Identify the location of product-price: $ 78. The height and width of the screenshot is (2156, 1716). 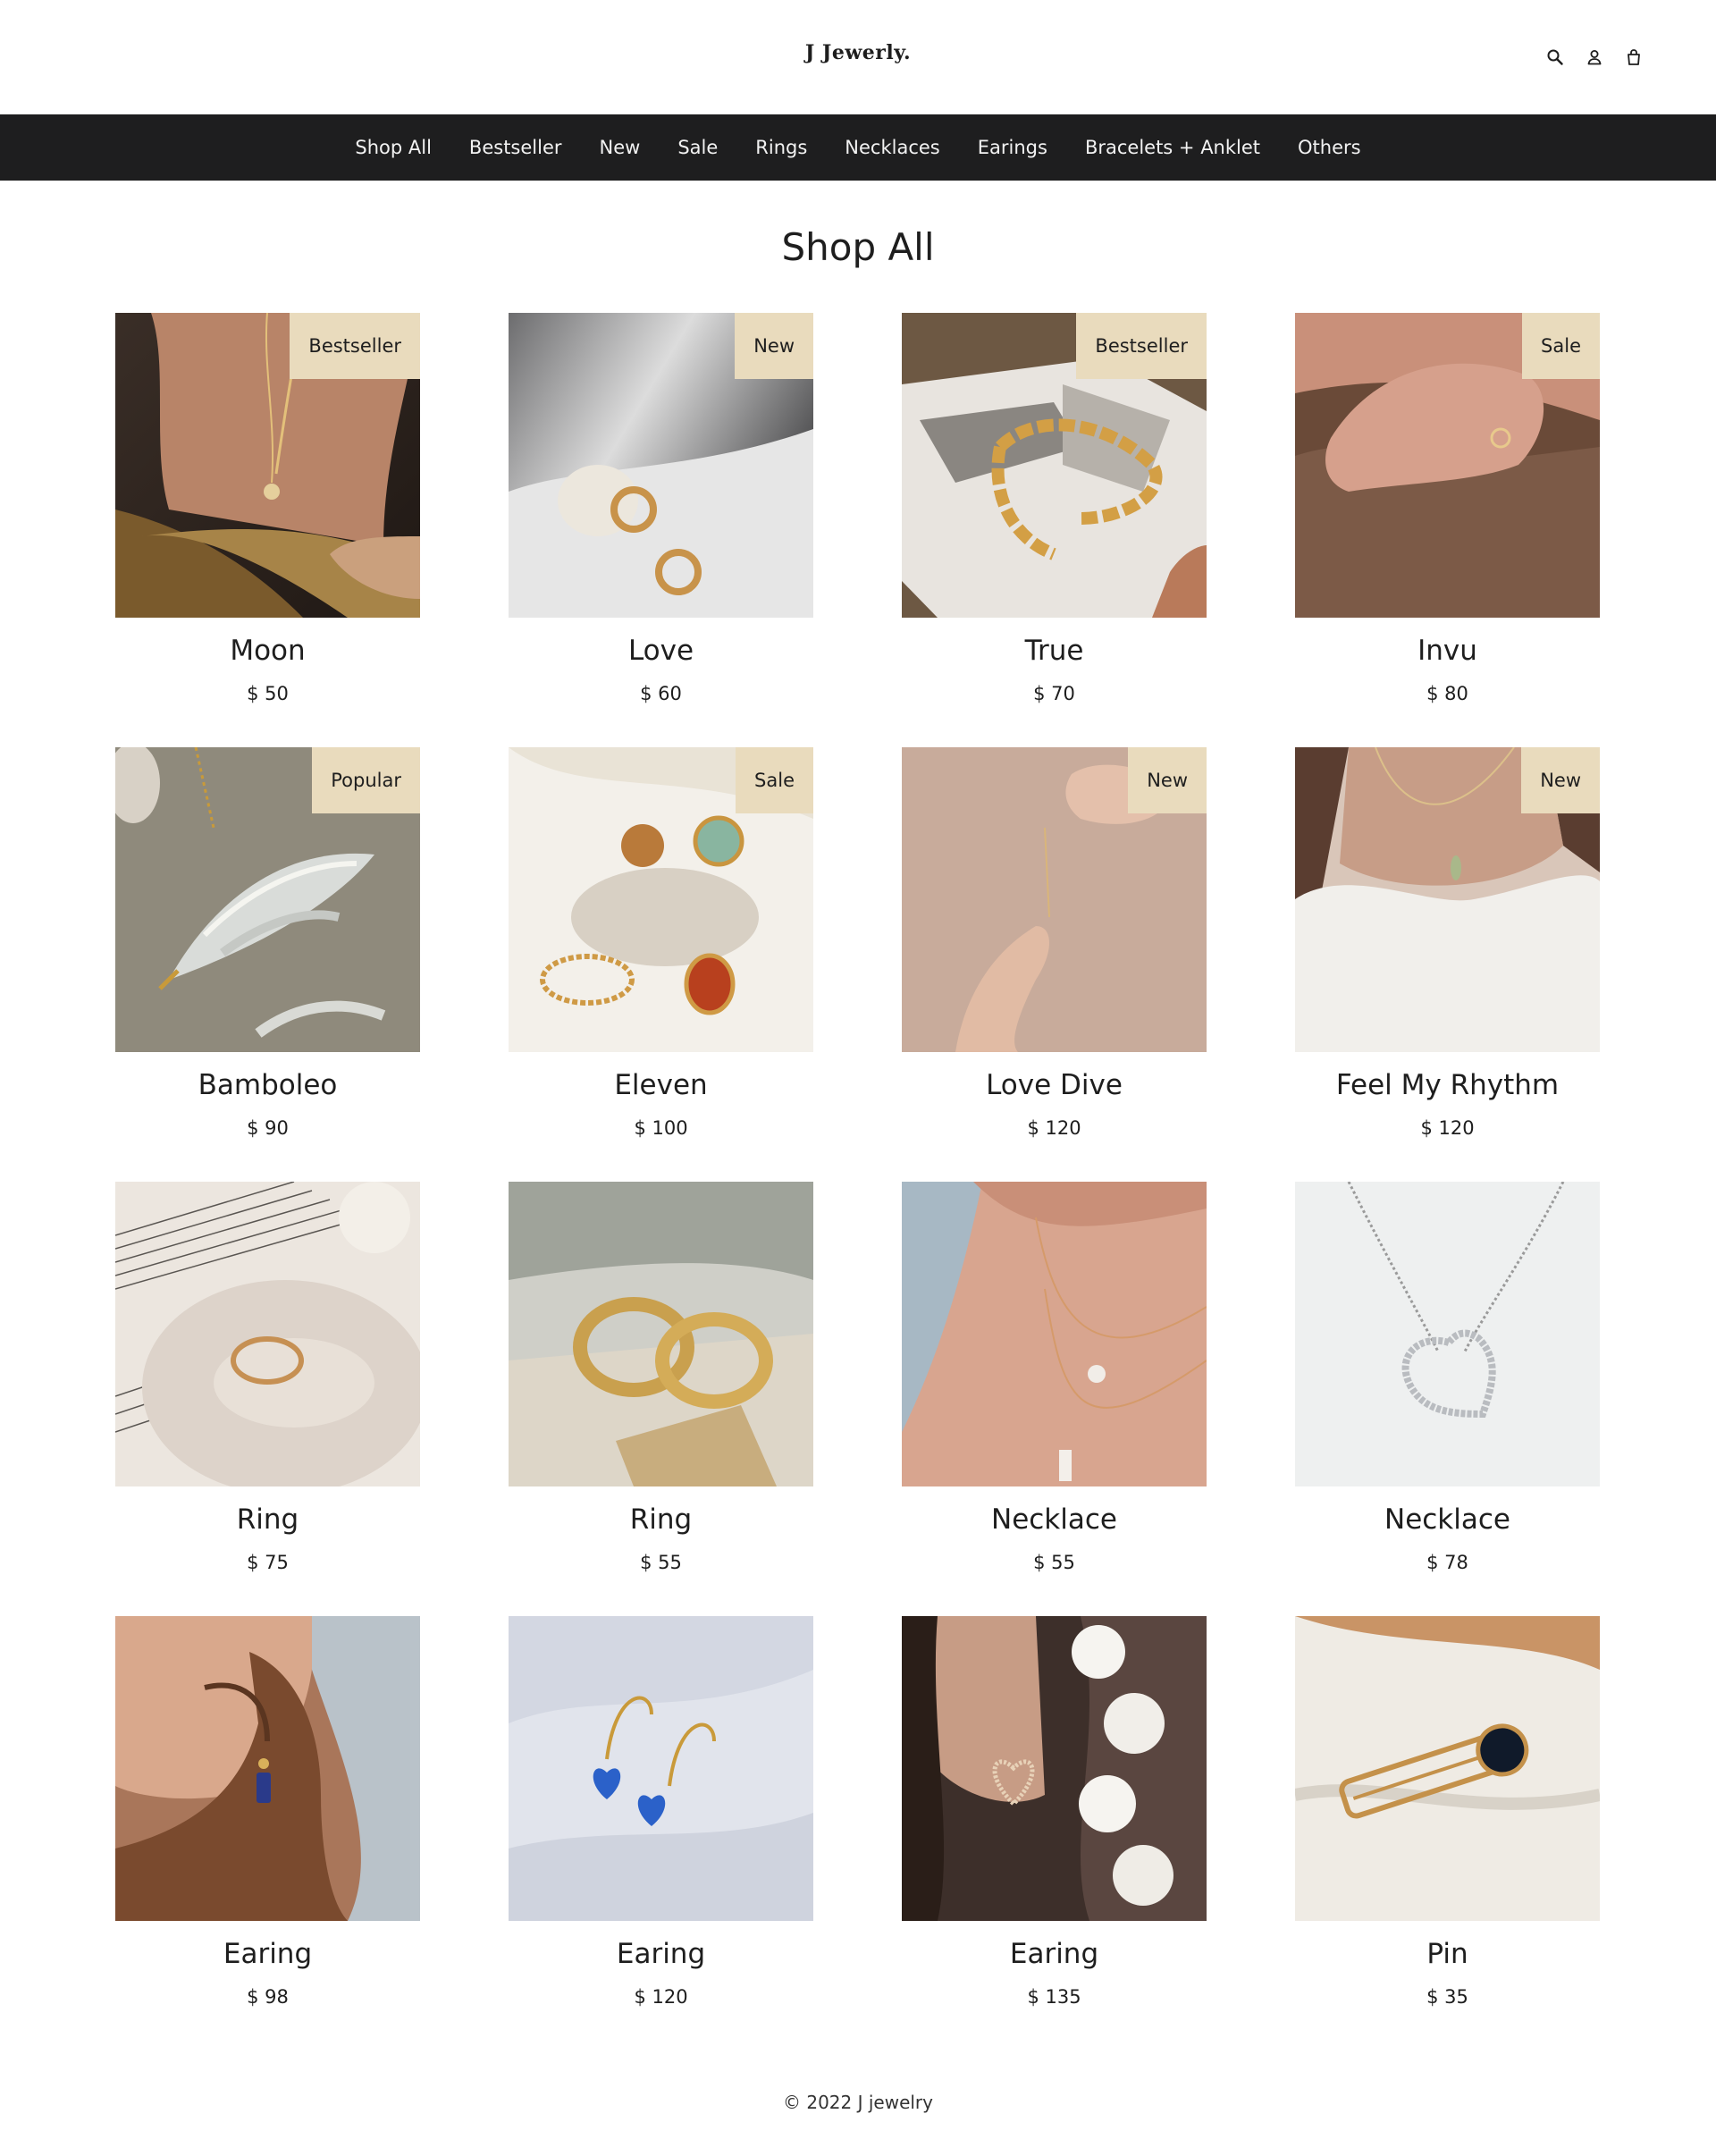
(1447, 1563).